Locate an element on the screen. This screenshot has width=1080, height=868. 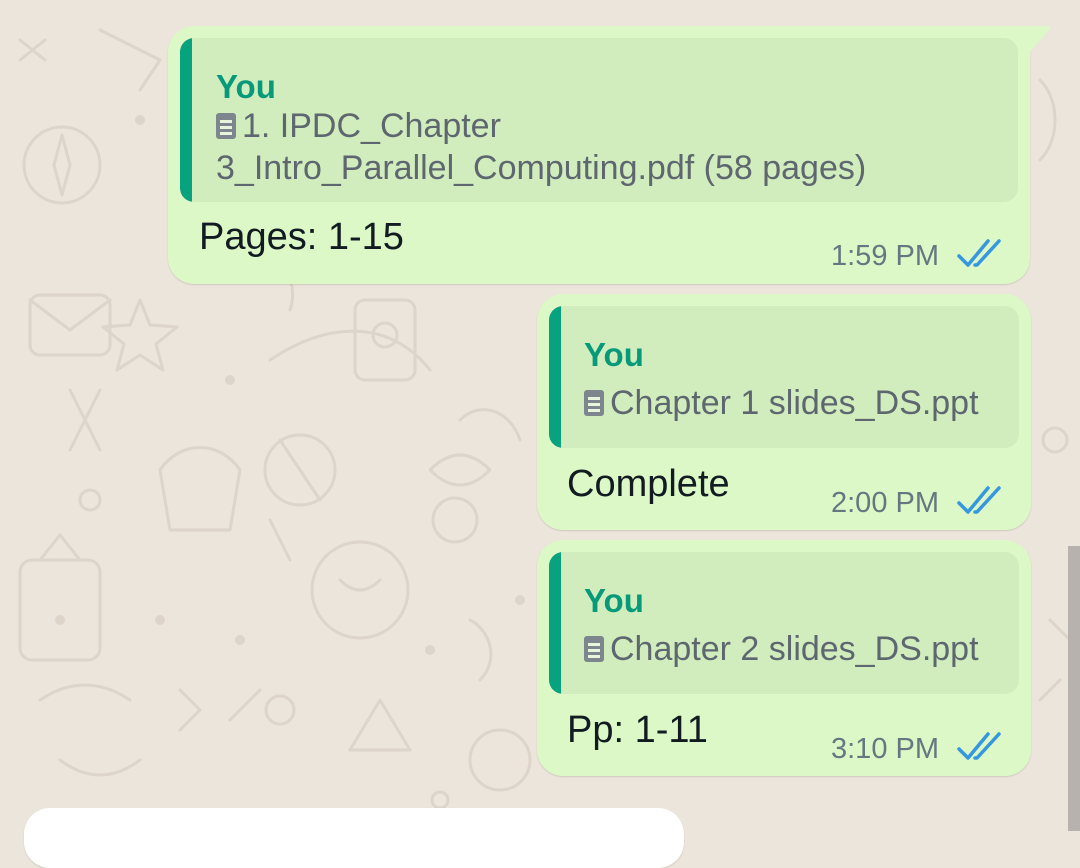
bubble-tail is located at coordinates (1039, 40).